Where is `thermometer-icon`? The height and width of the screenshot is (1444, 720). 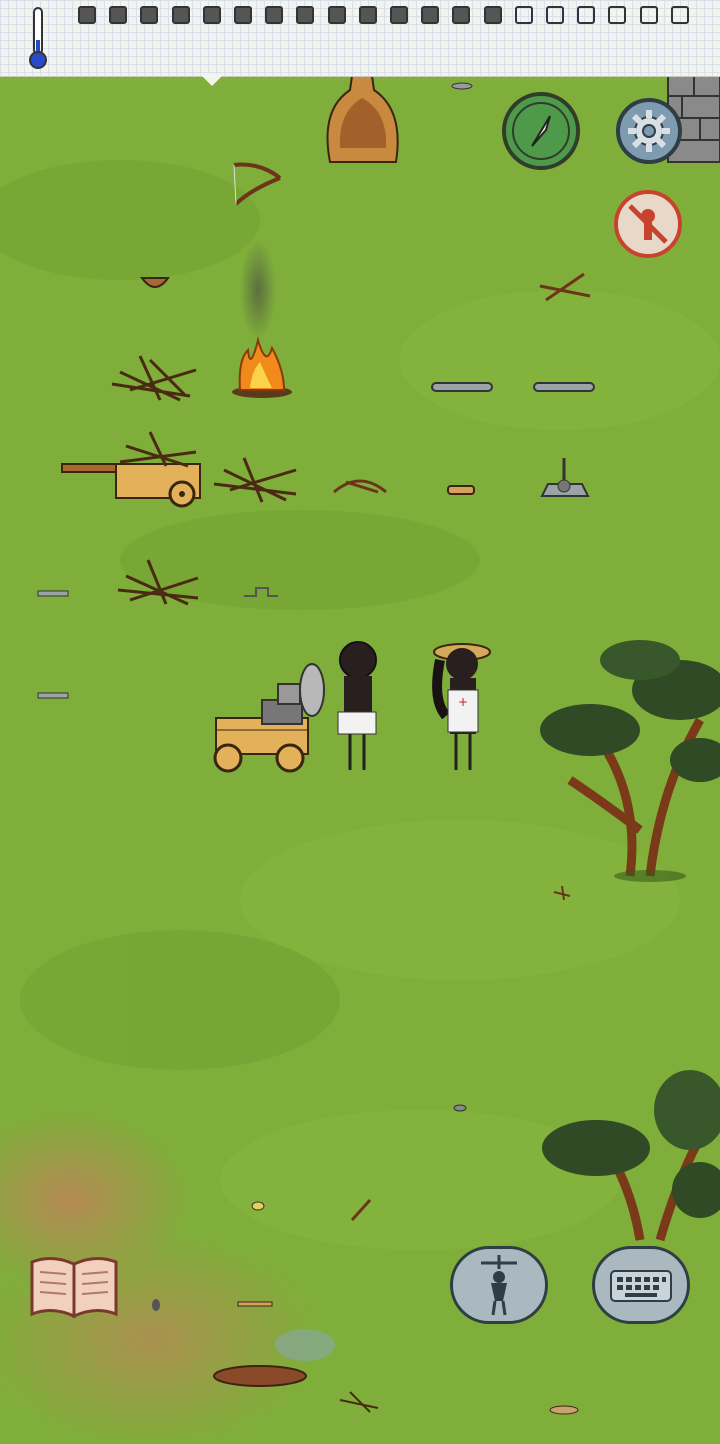
thermometer-icon is located at coordinates (38, 38).